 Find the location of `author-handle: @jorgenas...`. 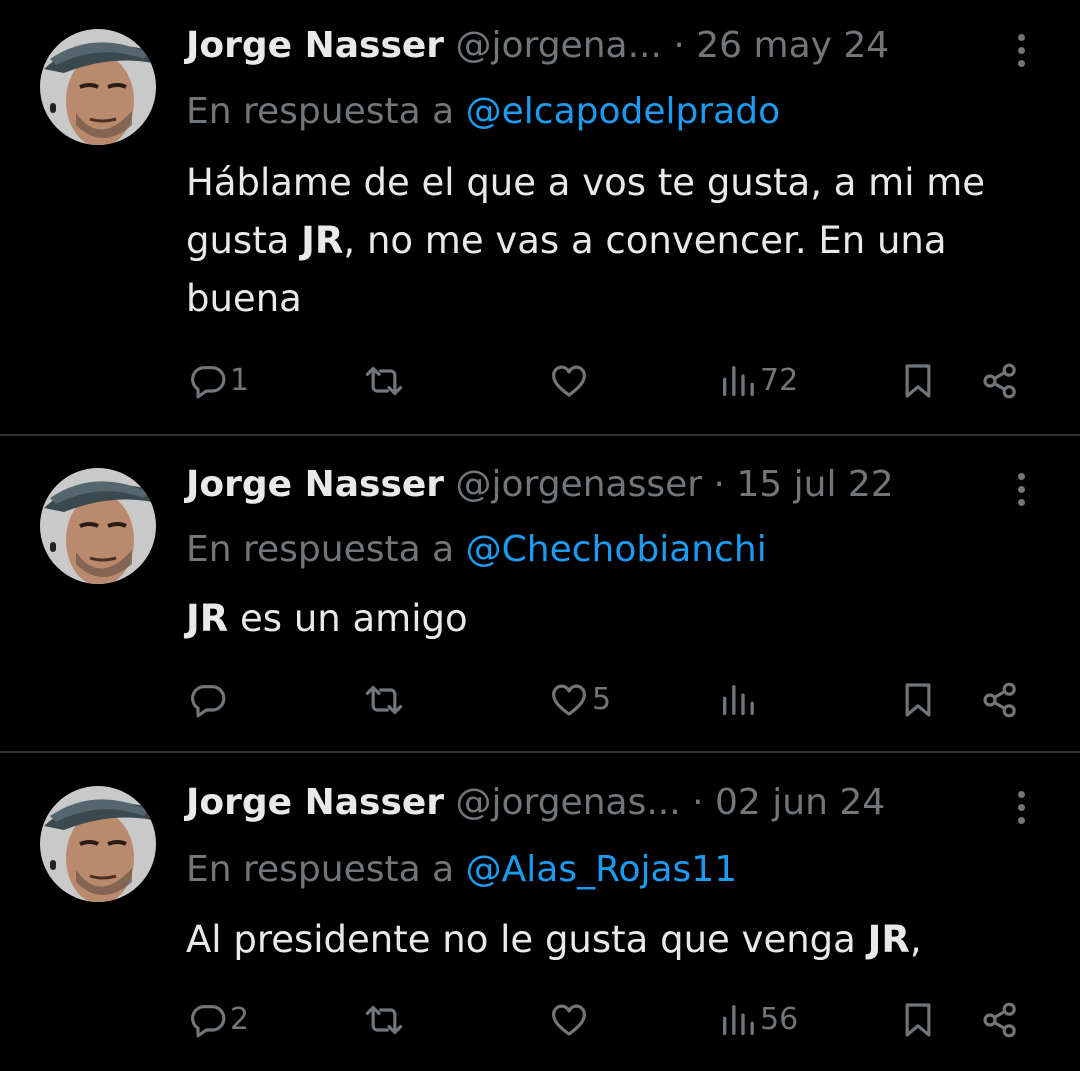

author-handle: @jorgenas... is located at coordinates (568, 802).